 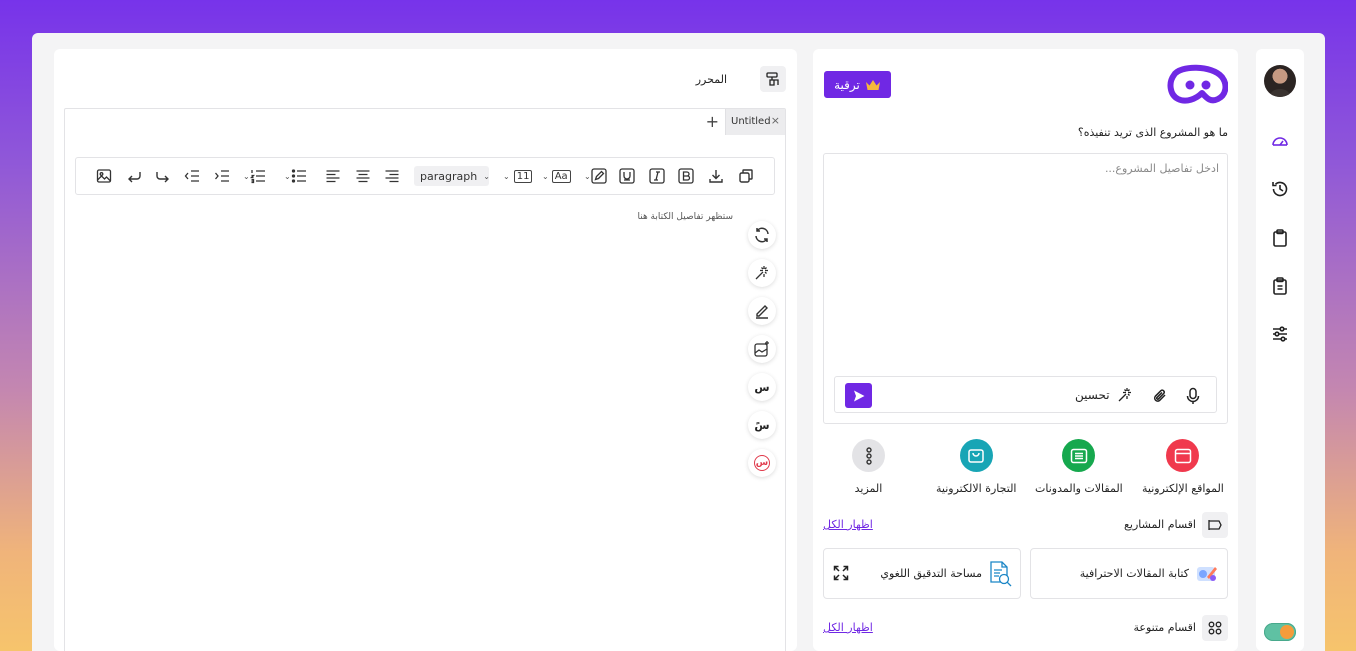 I want to click on download-icon, so click(x=716, y=176).